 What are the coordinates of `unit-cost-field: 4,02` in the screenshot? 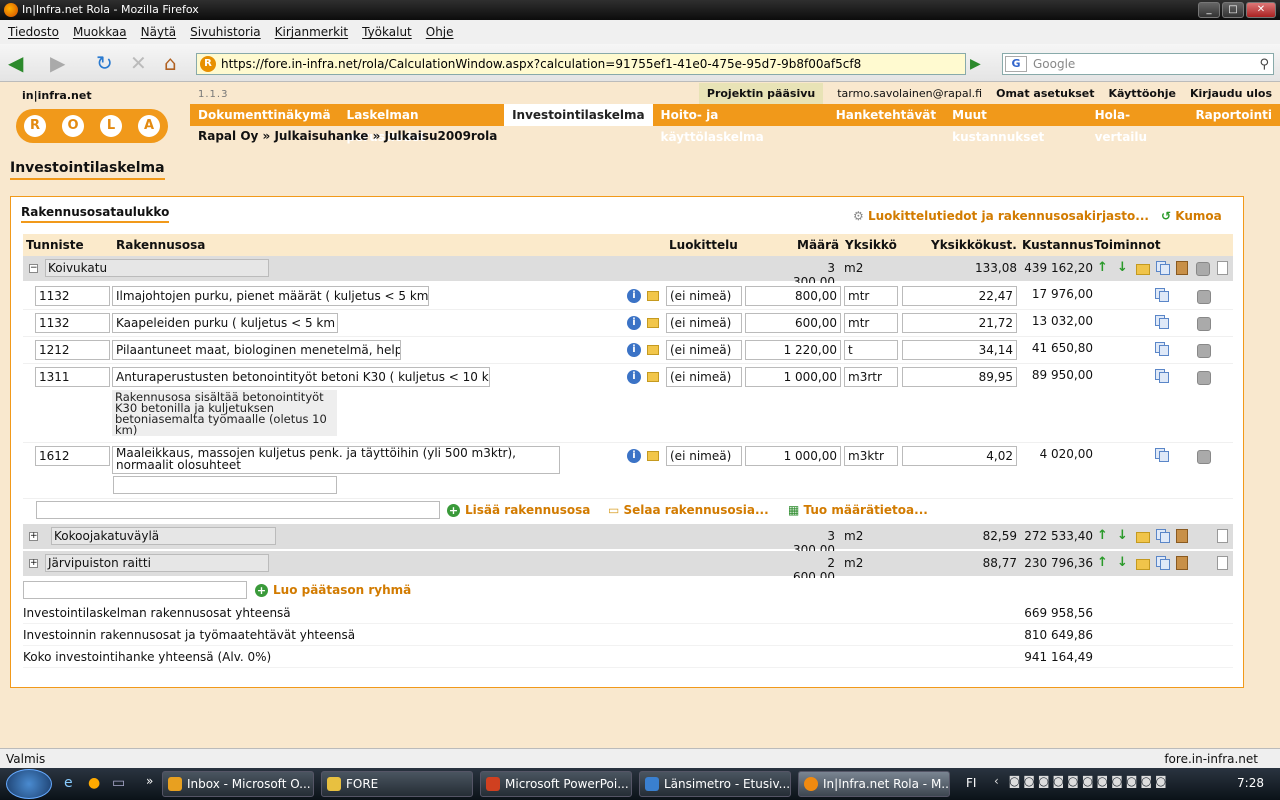 It's located at (959, 456).